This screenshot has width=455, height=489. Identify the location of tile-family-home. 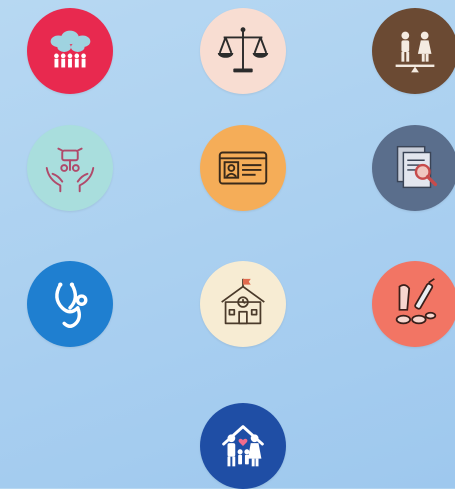
(243, 446).